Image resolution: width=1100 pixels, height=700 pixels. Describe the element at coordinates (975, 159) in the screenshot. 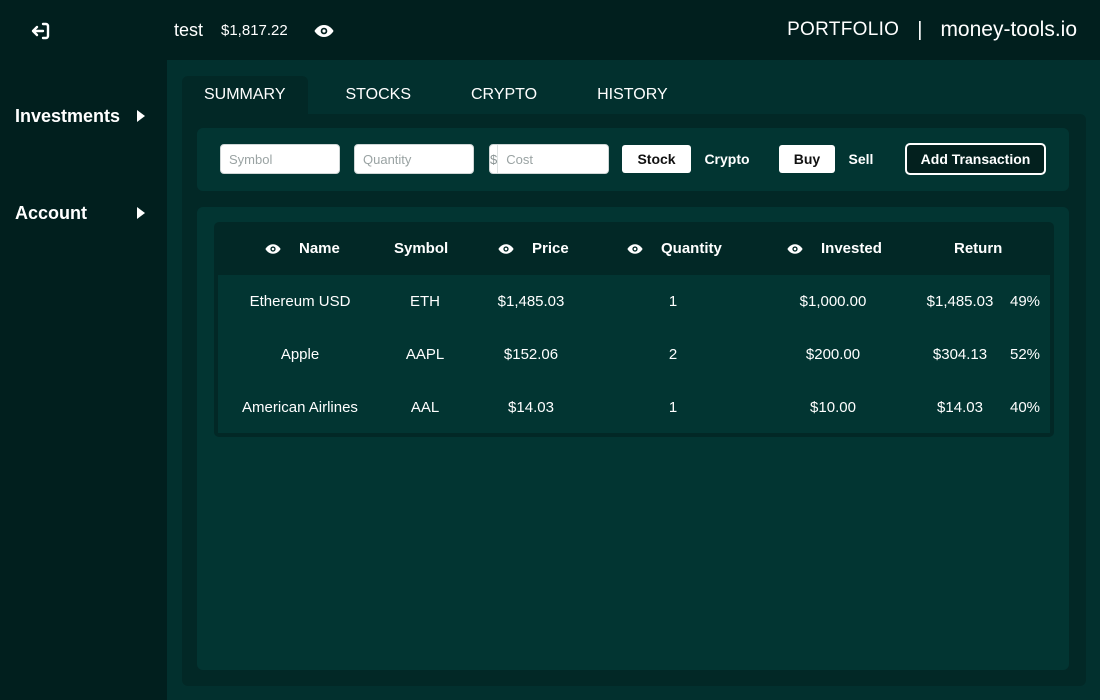

I see `add-transaction-button: Add Transaction` at that location.